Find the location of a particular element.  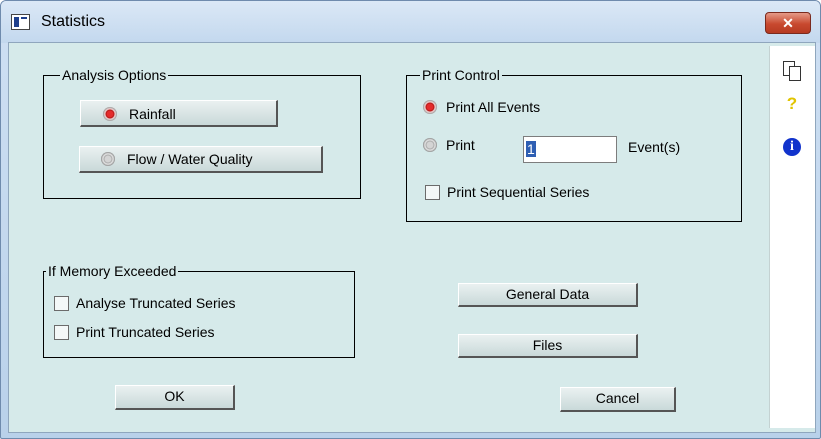

analyse-truncated-series-checkbox is located at coordinates (61, 303).